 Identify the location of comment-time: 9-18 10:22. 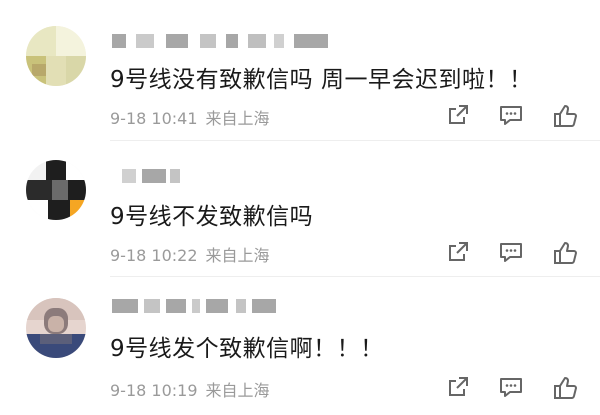
(154, 255).